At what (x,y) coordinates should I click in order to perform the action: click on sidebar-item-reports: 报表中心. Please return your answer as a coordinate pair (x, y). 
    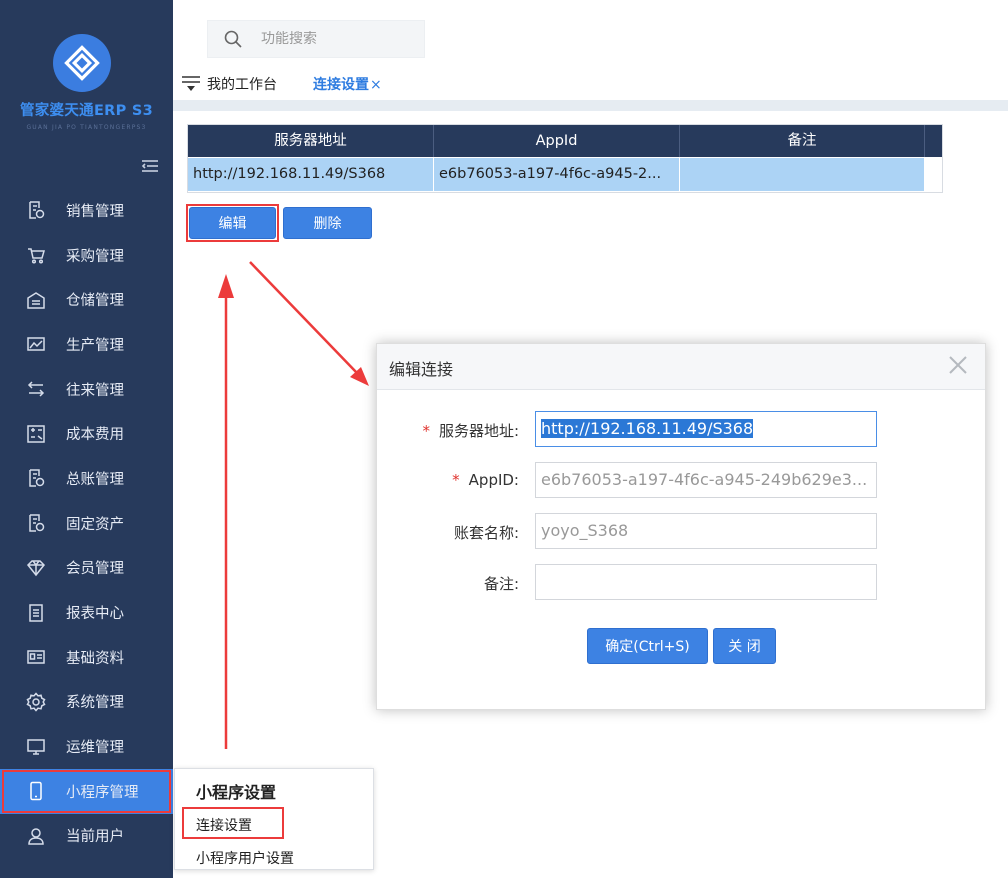
    Looking at the image, I should click on (86, 612).